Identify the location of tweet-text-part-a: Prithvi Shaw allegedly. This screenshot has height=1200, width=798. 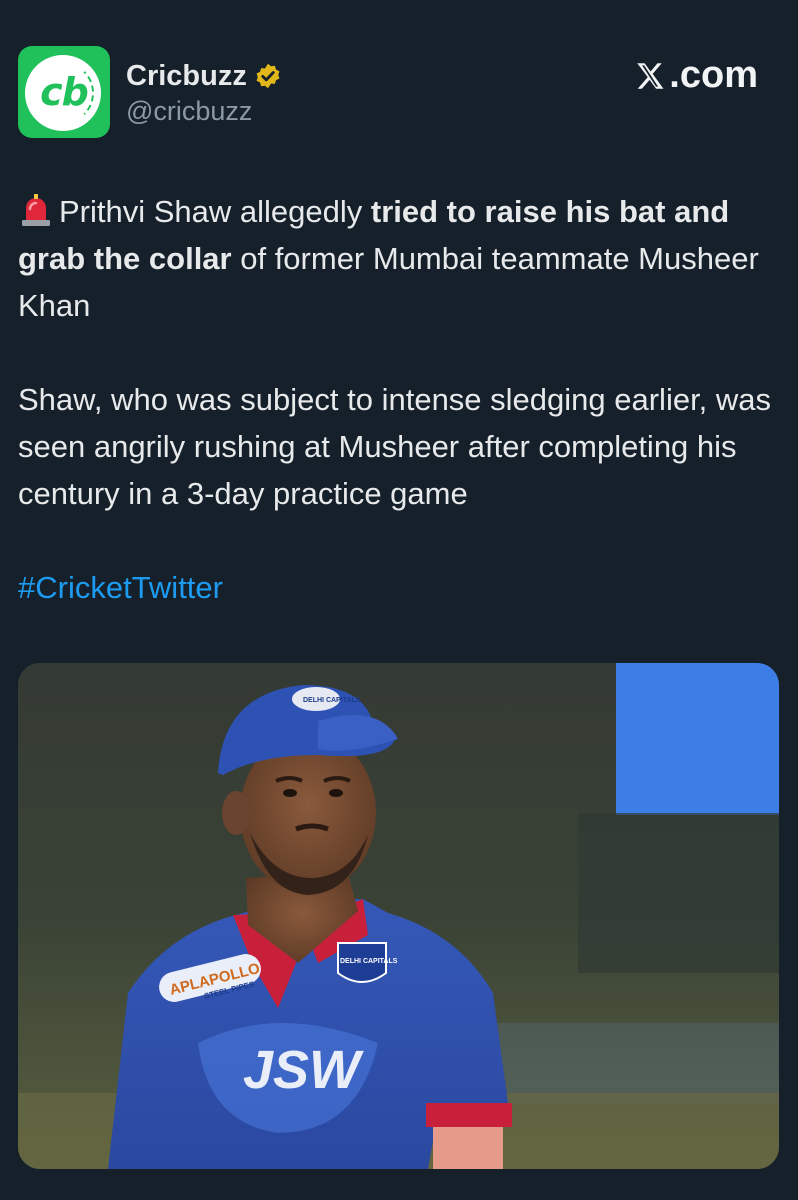
(215, 211).